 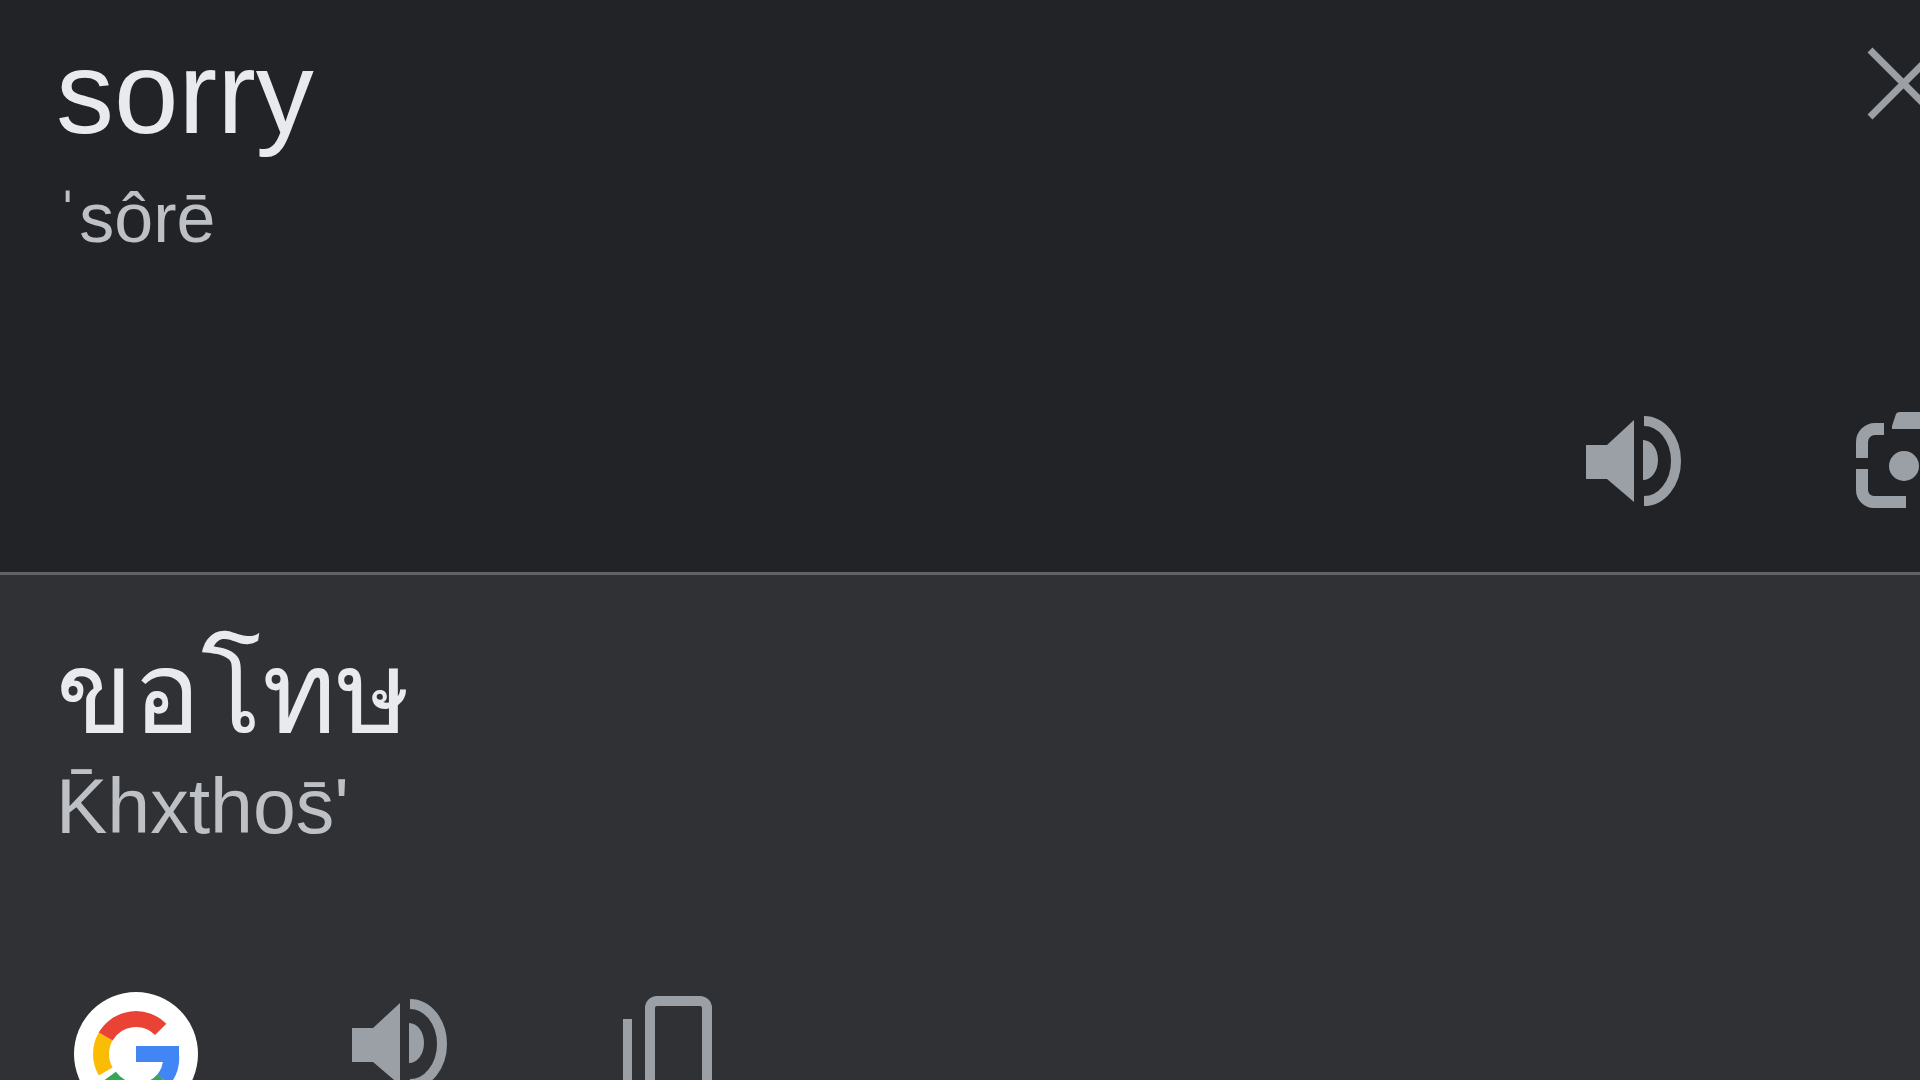 What do you see at coordinates (136, 218) in the screenshot?
I see `phonetic-text: ˈsôrē` at bounding box center [136, 218].